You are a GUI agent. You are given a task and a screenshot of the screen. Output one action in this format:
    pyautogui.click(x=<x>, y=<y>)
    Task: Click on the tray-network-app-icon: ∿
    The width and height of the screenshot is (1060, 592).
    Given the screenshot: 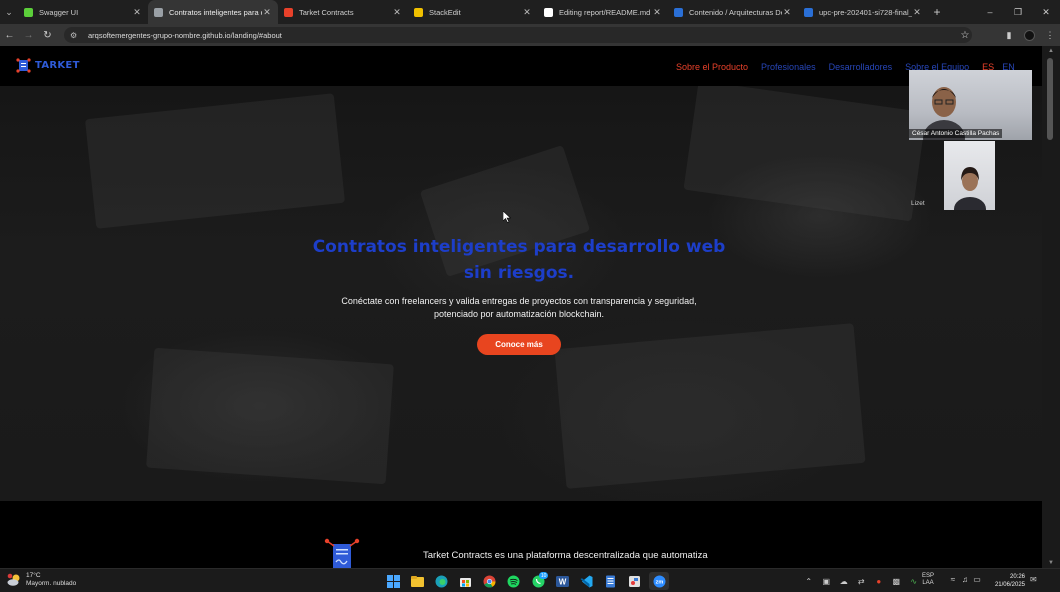 What is the action you would take?
    pyautogui.click(x=914, y=581)
    